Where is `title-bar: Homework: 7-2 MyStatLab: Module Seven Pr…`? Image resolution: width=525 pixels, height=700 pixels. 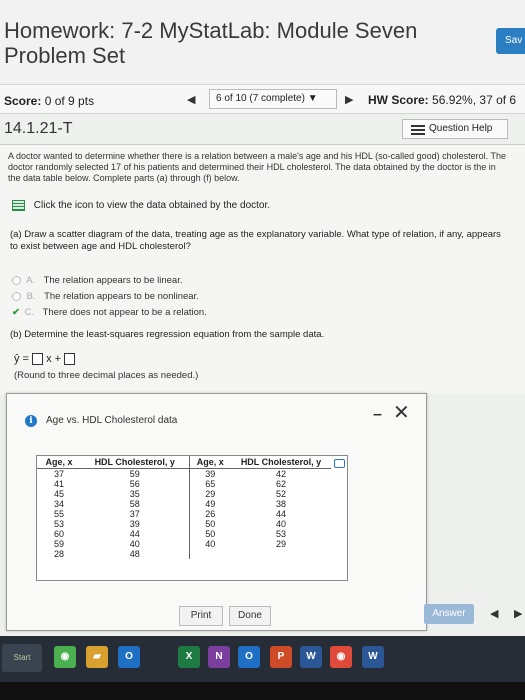
title-bar: Homework: 7-2 MyStatLab: Module Seven Pr… is located at coordinates (262, 41).